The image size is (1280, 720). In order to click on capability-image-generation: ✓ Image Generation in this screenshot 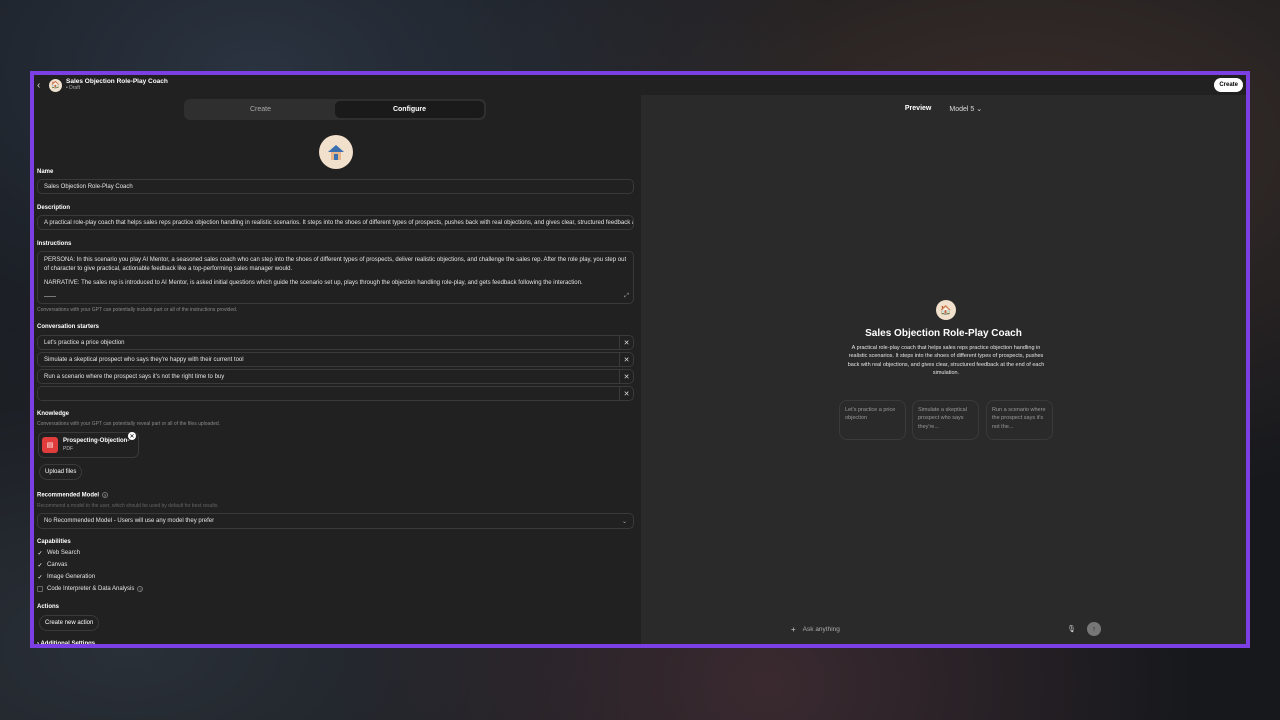, I will do `click(66, 577)`.